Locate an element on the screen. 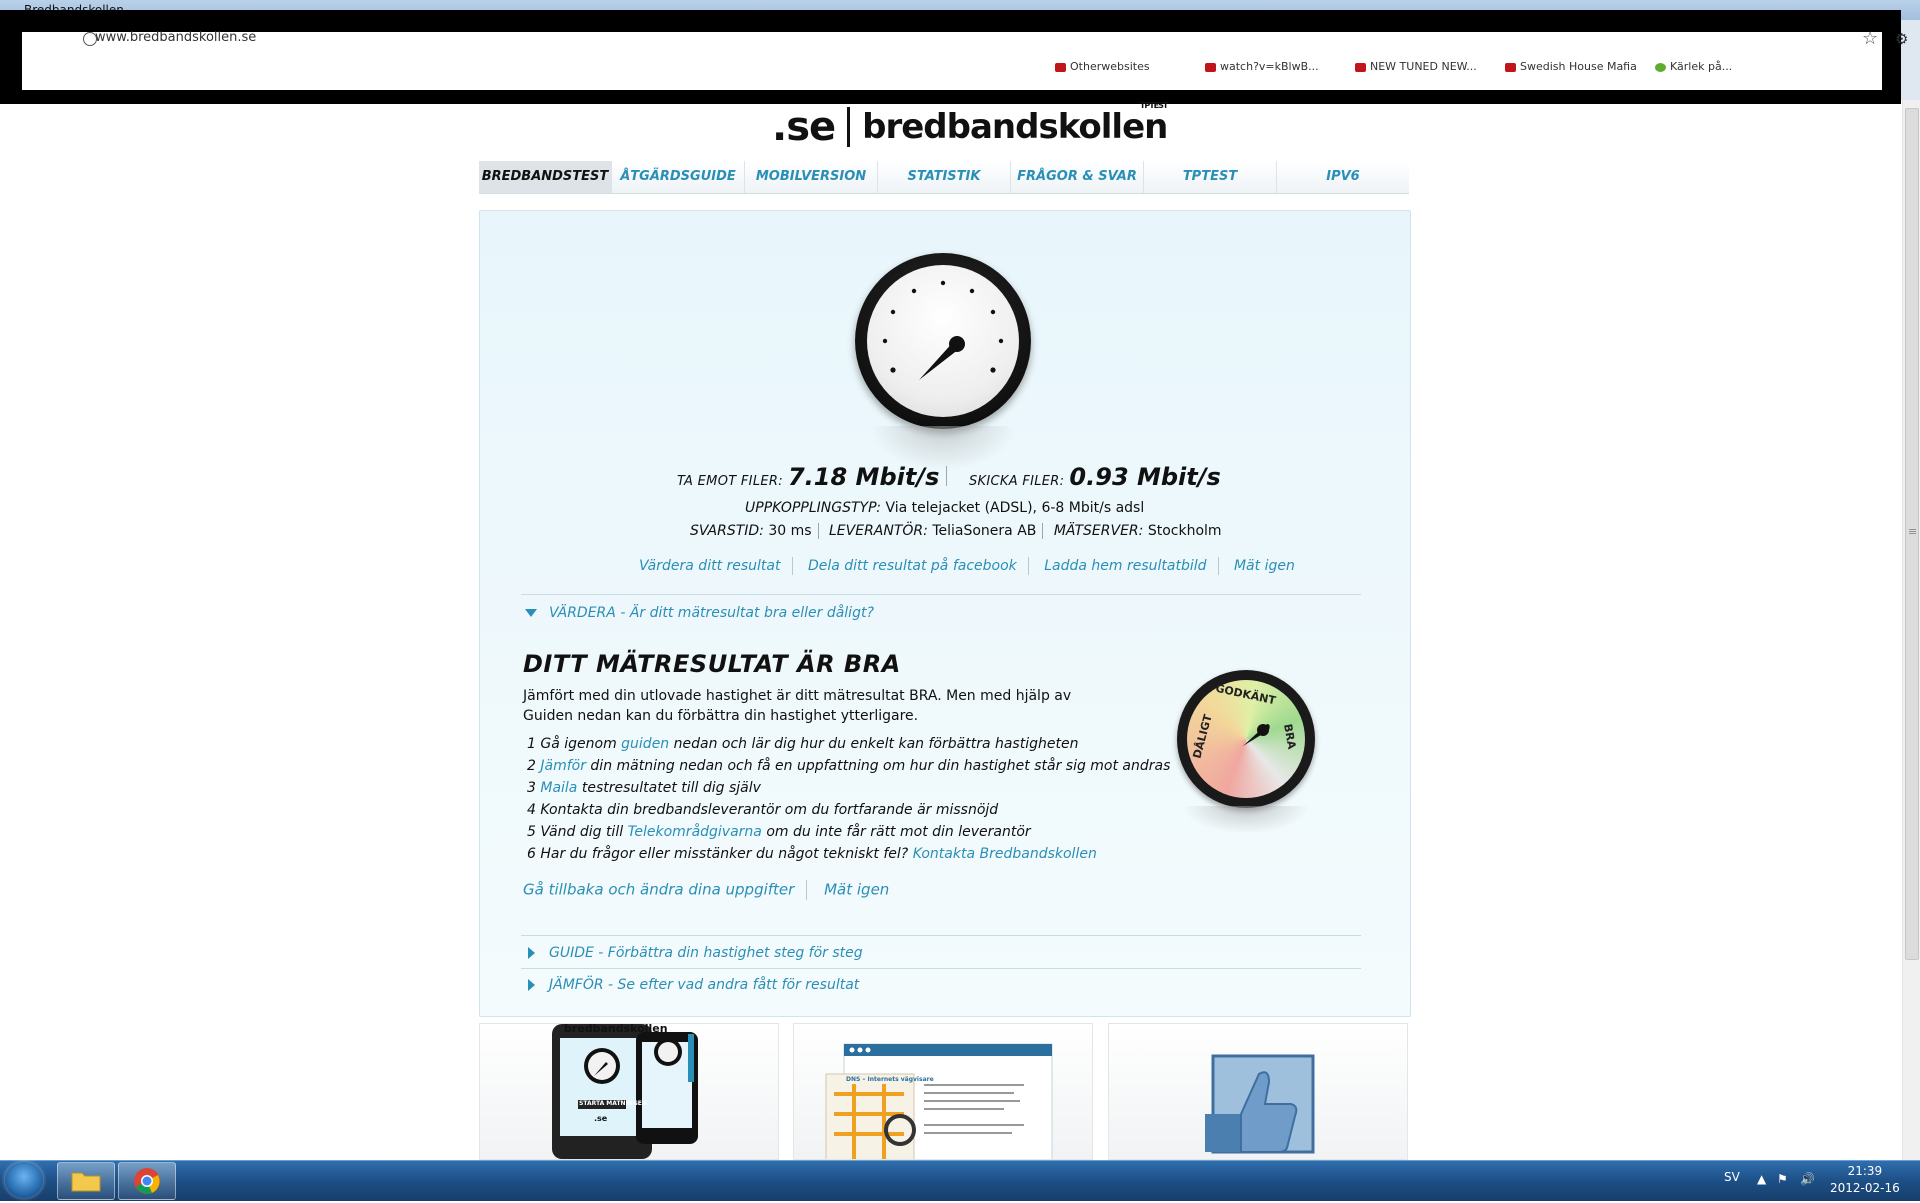 The width and height of the screenshot is (1920, 1203). tab-ipv6: IPV6 is located at coordinates (1343, 177).